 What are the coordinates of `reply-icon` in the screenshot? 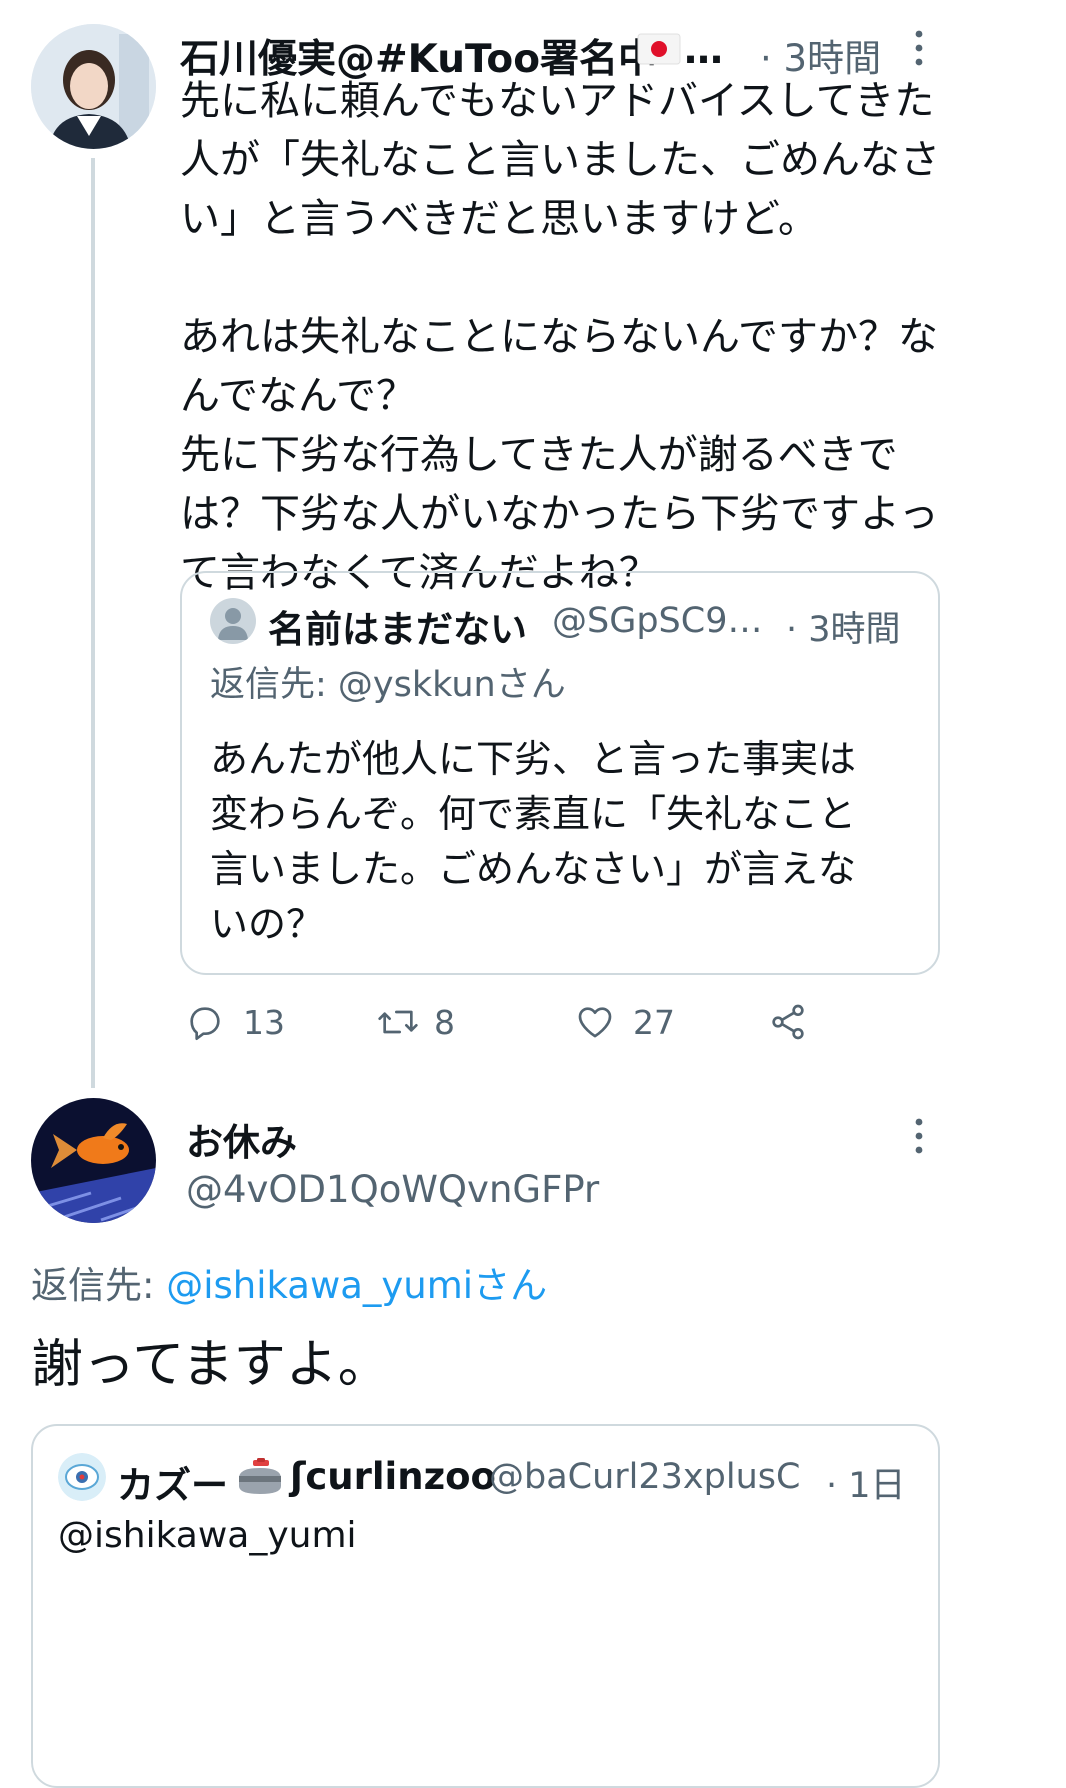 It's located at (205, 1022).